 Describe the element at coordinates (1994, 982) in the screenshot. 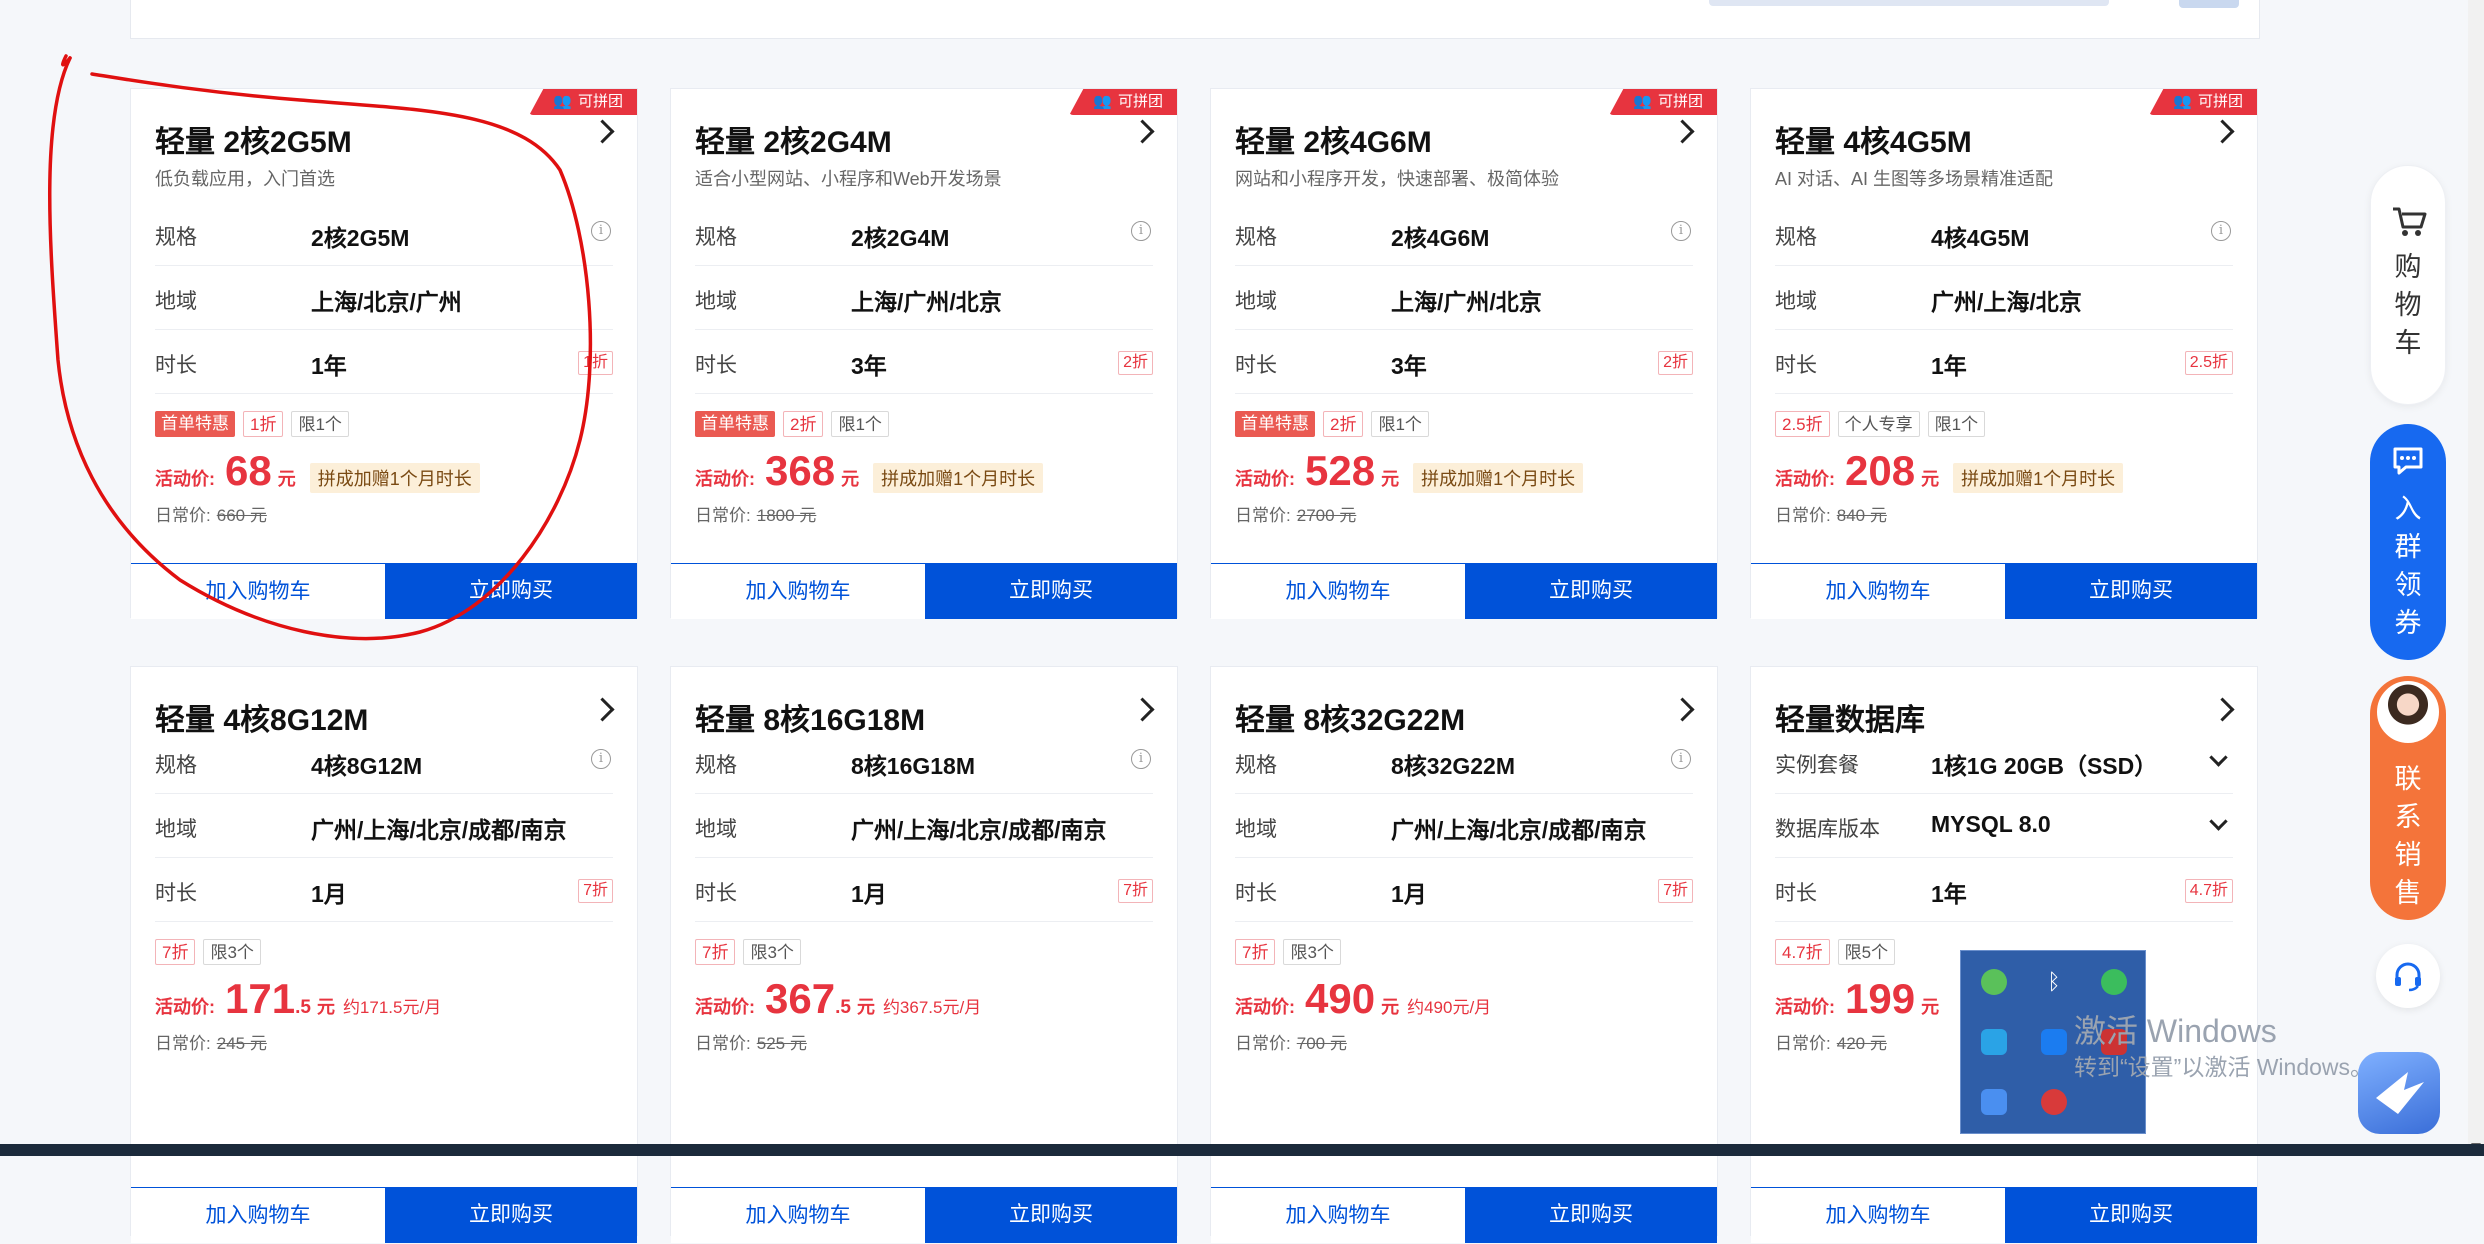

I see `tray-app-icon` at that location.